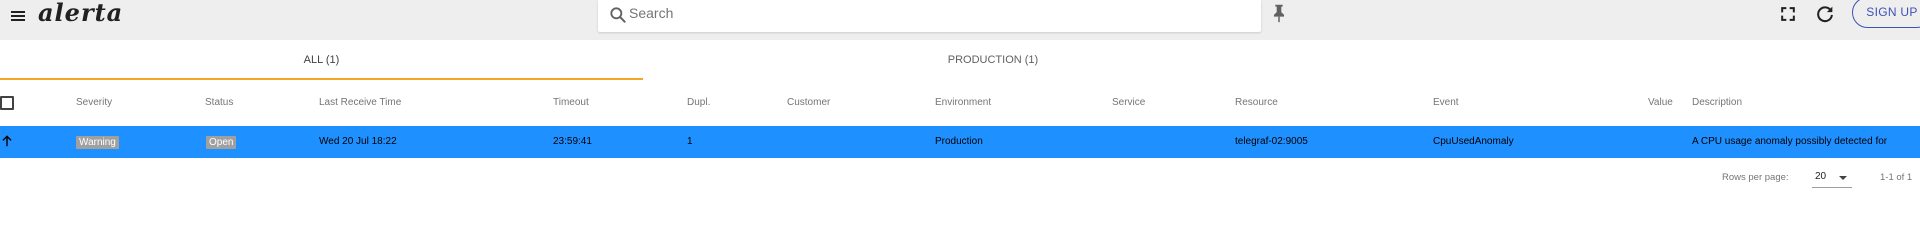 This screenshot has width=1920, height=240. Describe the element at coordinates (18, 16) in the screenshot. I see `menu-icon` at that location.